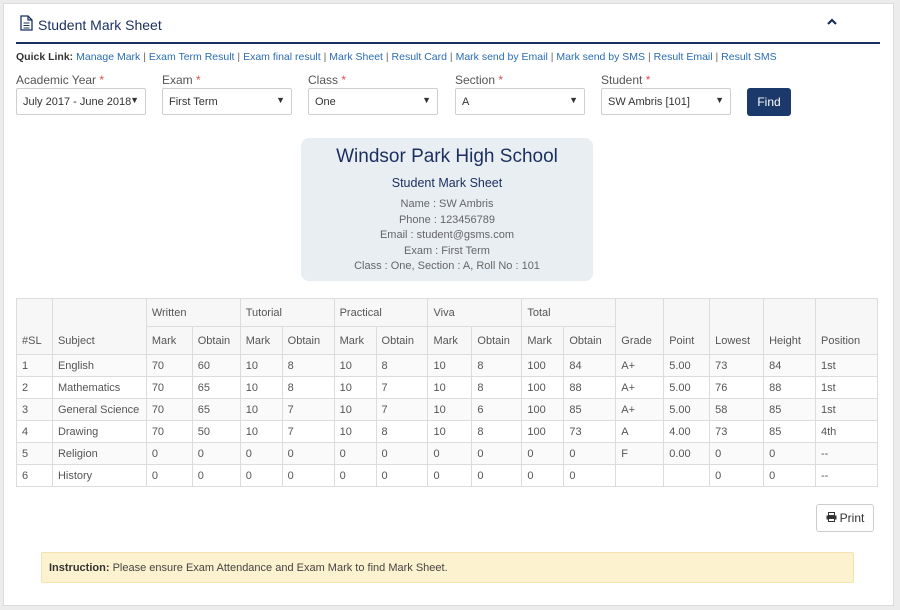 This screenshot has width=900, height=610. I want to click on cell-lowest: 76, so click(737, 387).